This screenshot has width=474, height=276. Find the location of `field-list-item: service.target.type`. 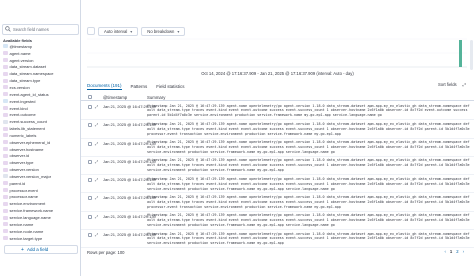

field-list-item: service.target.type is located at coordinates (41, 238).